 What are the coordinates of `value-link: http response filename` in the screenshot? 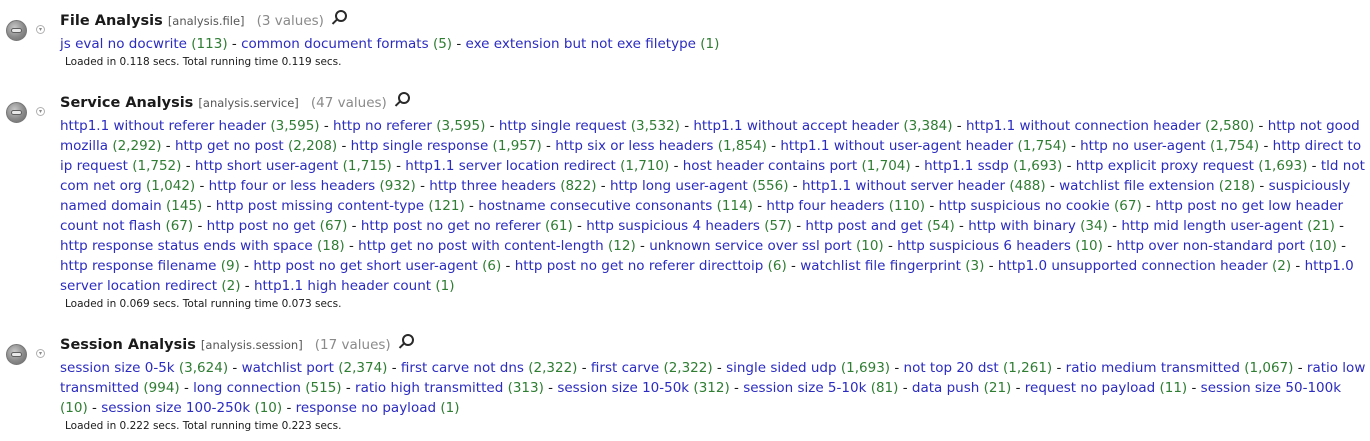 It's located at (138, 266).